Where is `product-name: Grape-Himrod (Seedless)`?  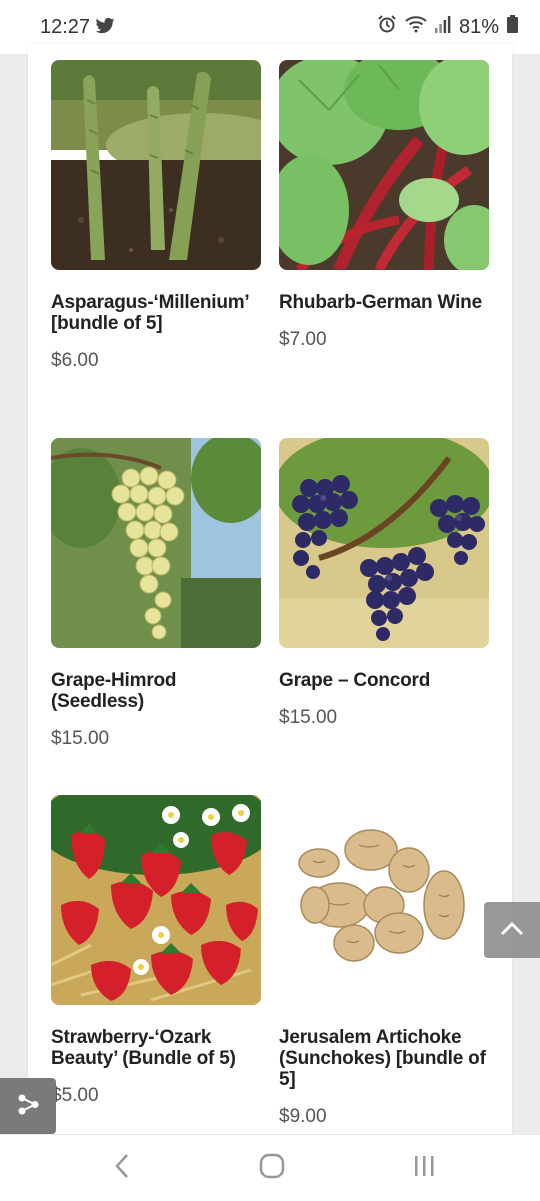
product-name: Grape-Himrod (Seedless) is located at coordinates (156, 691).